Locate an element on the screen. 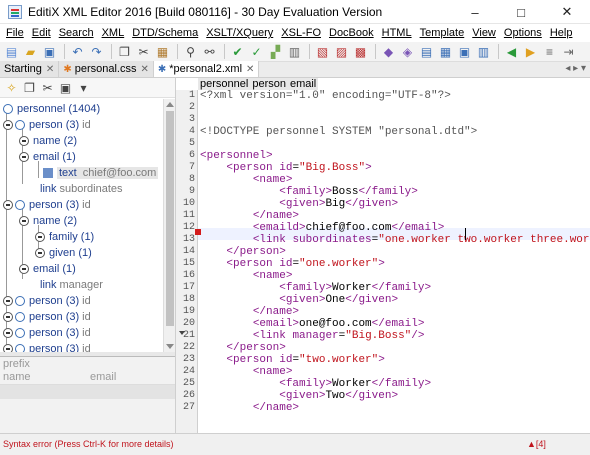 Image resolution: width=590 pixels, height=455 pixels. breadcrumb-item: person is located at coordinates (269, 84).